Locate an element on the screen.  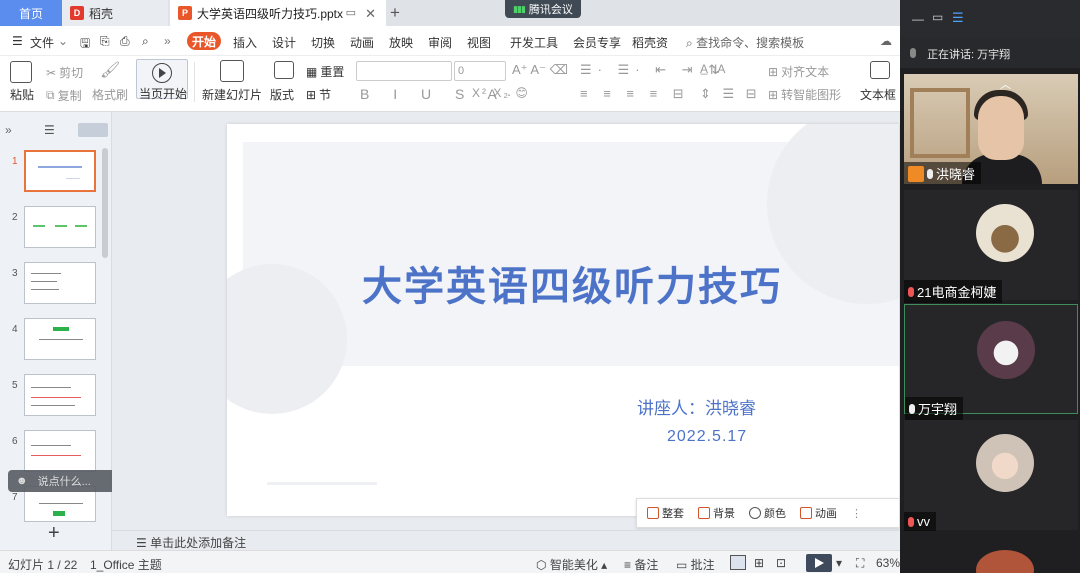
font-size-select: 0 is located at coordinates (480, 71).